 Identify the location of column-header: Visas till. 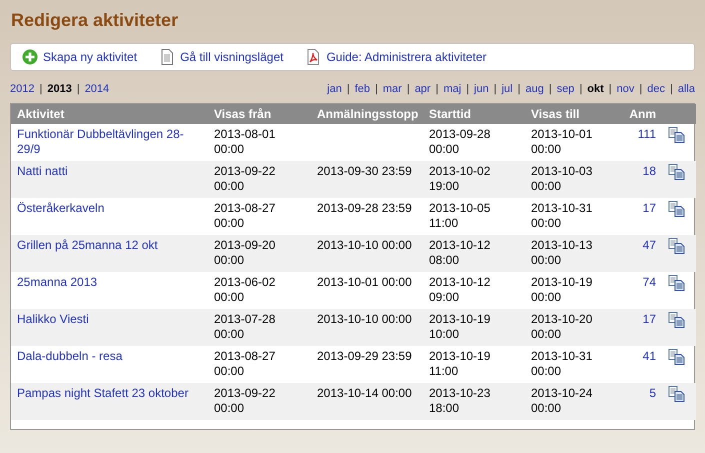
(573, 114).